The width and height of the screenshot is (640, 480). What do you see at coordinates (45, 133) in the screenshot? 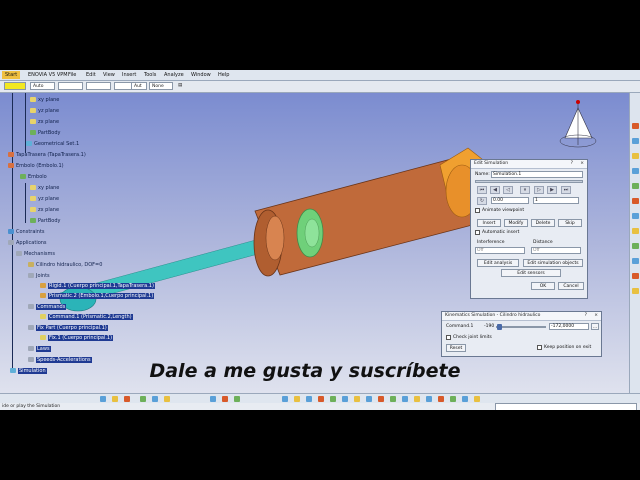
I see `tree-item-partbody: PartBody` at bounding box center [45, 133].